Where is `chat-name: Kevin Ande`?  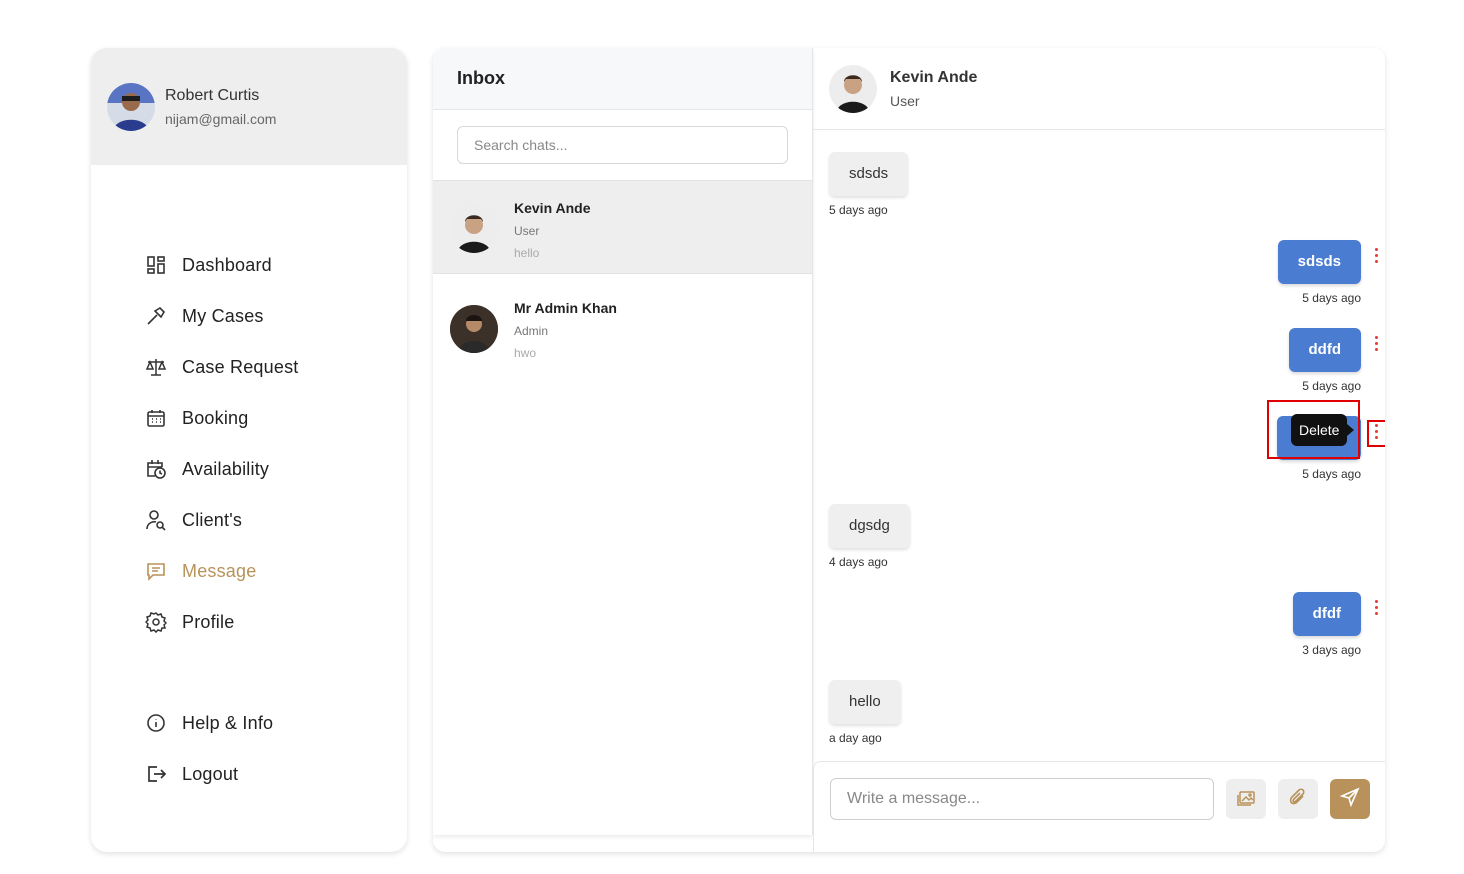 chat-name: Kevin Ande is located at coordinates (552, 208).